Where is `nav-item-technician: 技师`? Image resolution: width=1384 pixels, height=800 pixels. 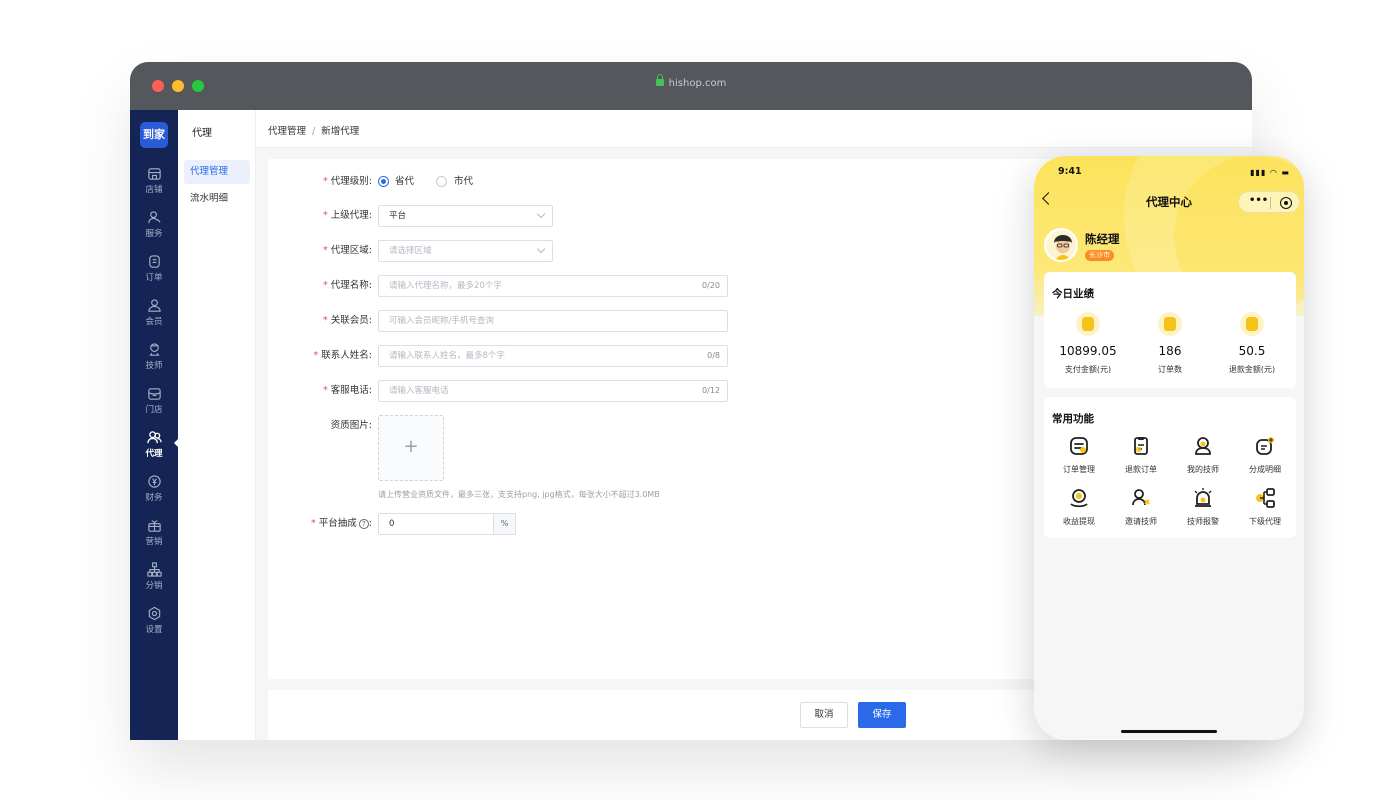
nav-item-technician: 技师 is located at coordinates (154, 362).